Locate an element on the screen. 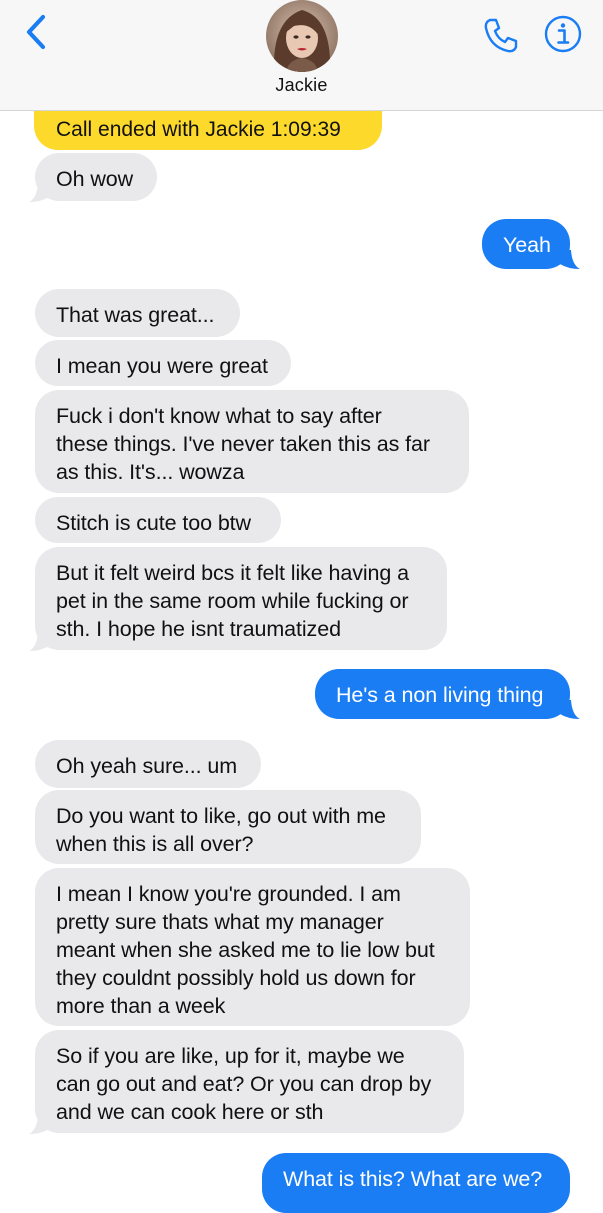  message-text: Oh yeah sure... um is located at coordinates (147, 766).